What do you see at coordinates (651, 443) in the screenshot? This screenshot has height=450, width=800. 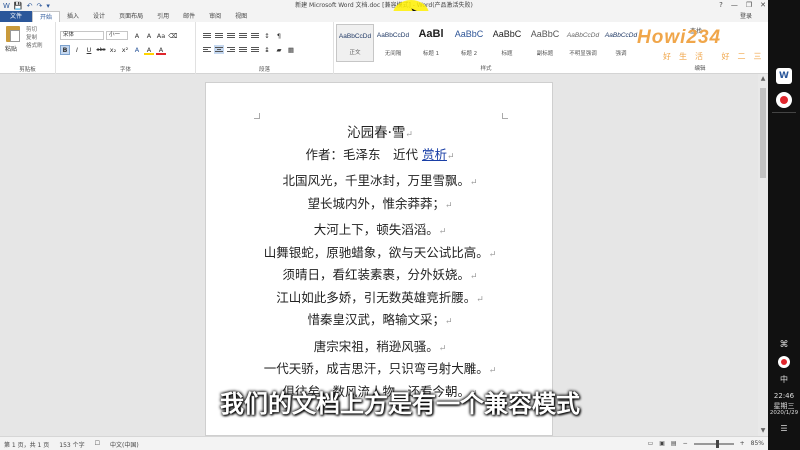 I see `read-mode-icon: ▭` at bounding box center [651, 443].